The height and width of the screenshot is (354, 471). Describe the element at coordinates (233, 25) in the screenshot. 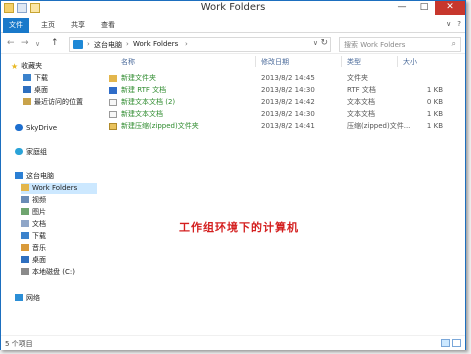

I see `ribbon-tabs: 文件 主页 共享 查看 ∨ ?` at that location.